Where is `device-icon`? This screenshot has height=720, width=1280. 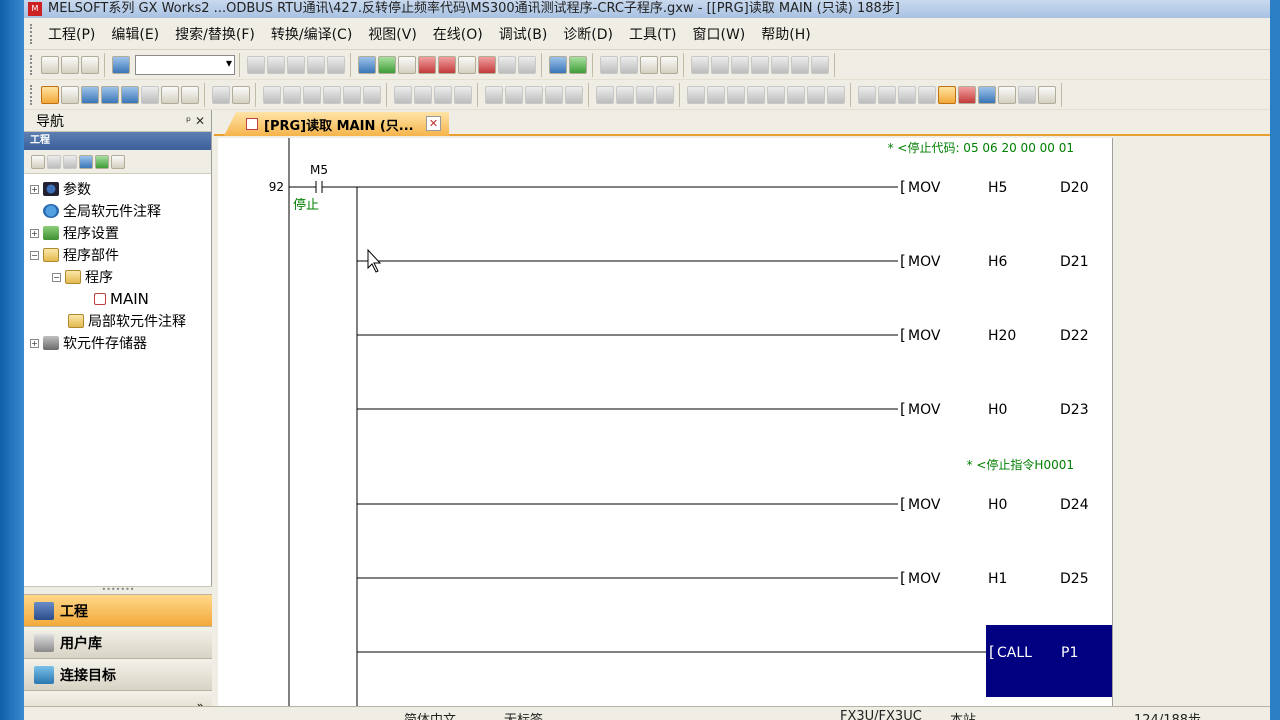 device-icon is located at coordinates (110, 94).